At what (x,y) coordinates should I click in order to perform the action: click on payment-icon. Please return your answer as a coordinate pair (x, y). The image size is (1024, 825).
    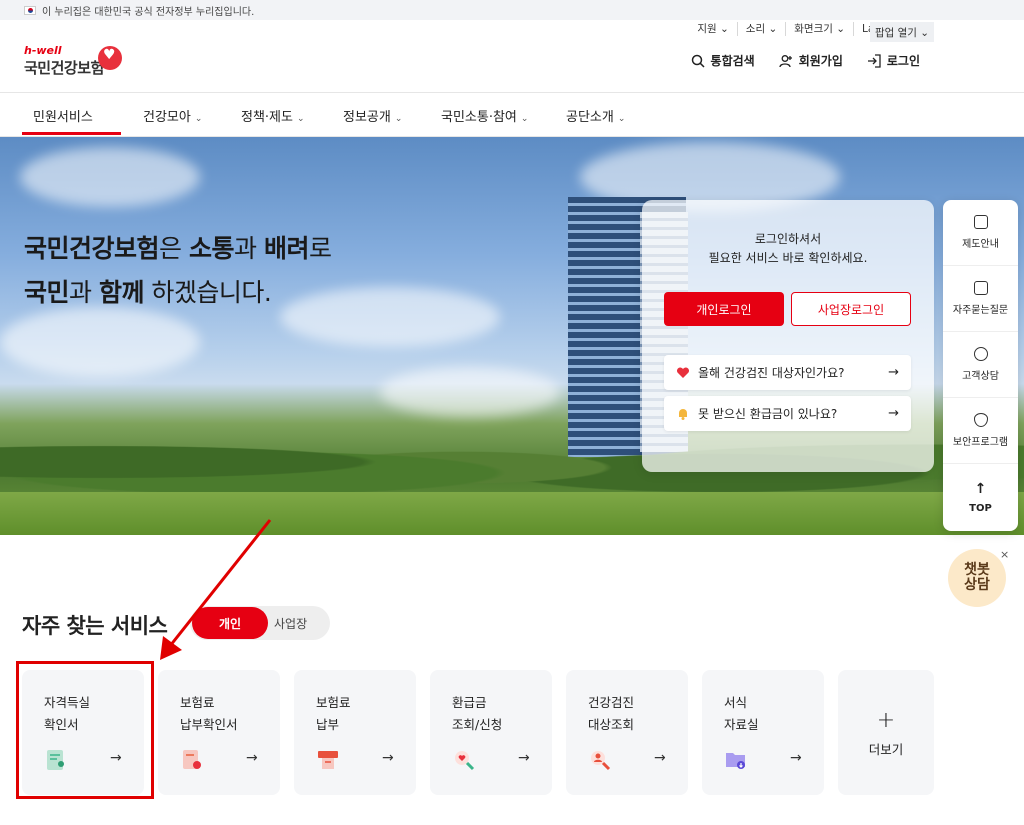
    Looking at the image, I should click on (328, 760).